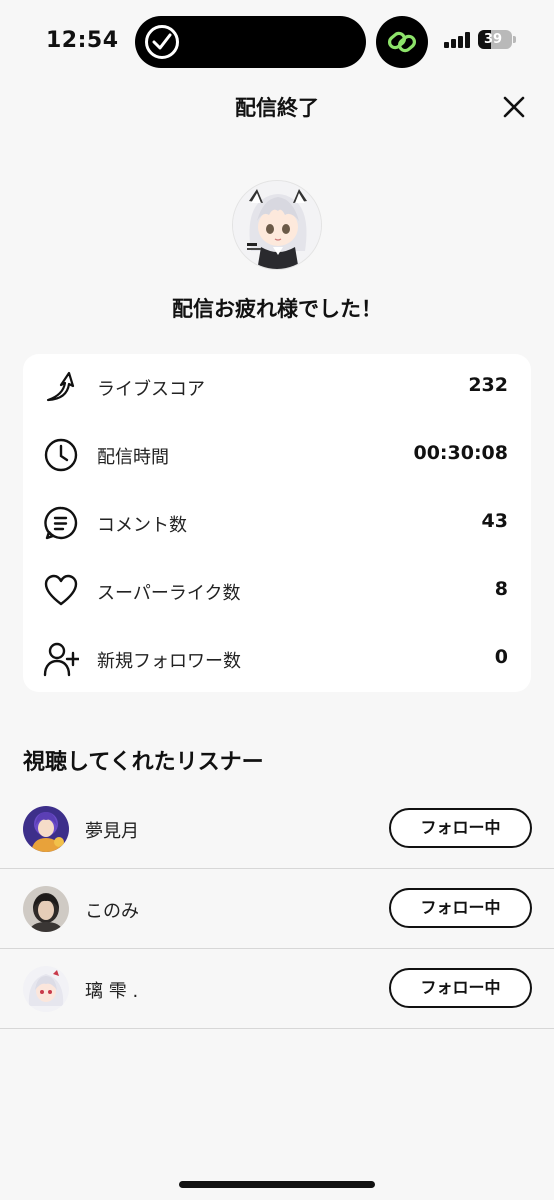 This screenshot has height=1200, width=554. Describe the element at coordinates (61, 523) in the screenshot. I see `comment-icon` at that location.